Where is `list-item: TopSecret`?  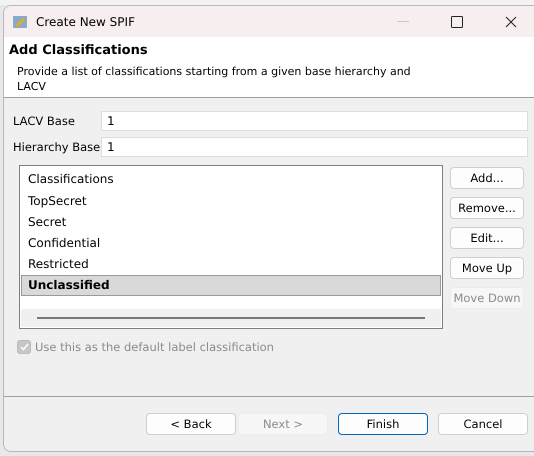
list-item: TopSecret is located at coordinates (231, 201).